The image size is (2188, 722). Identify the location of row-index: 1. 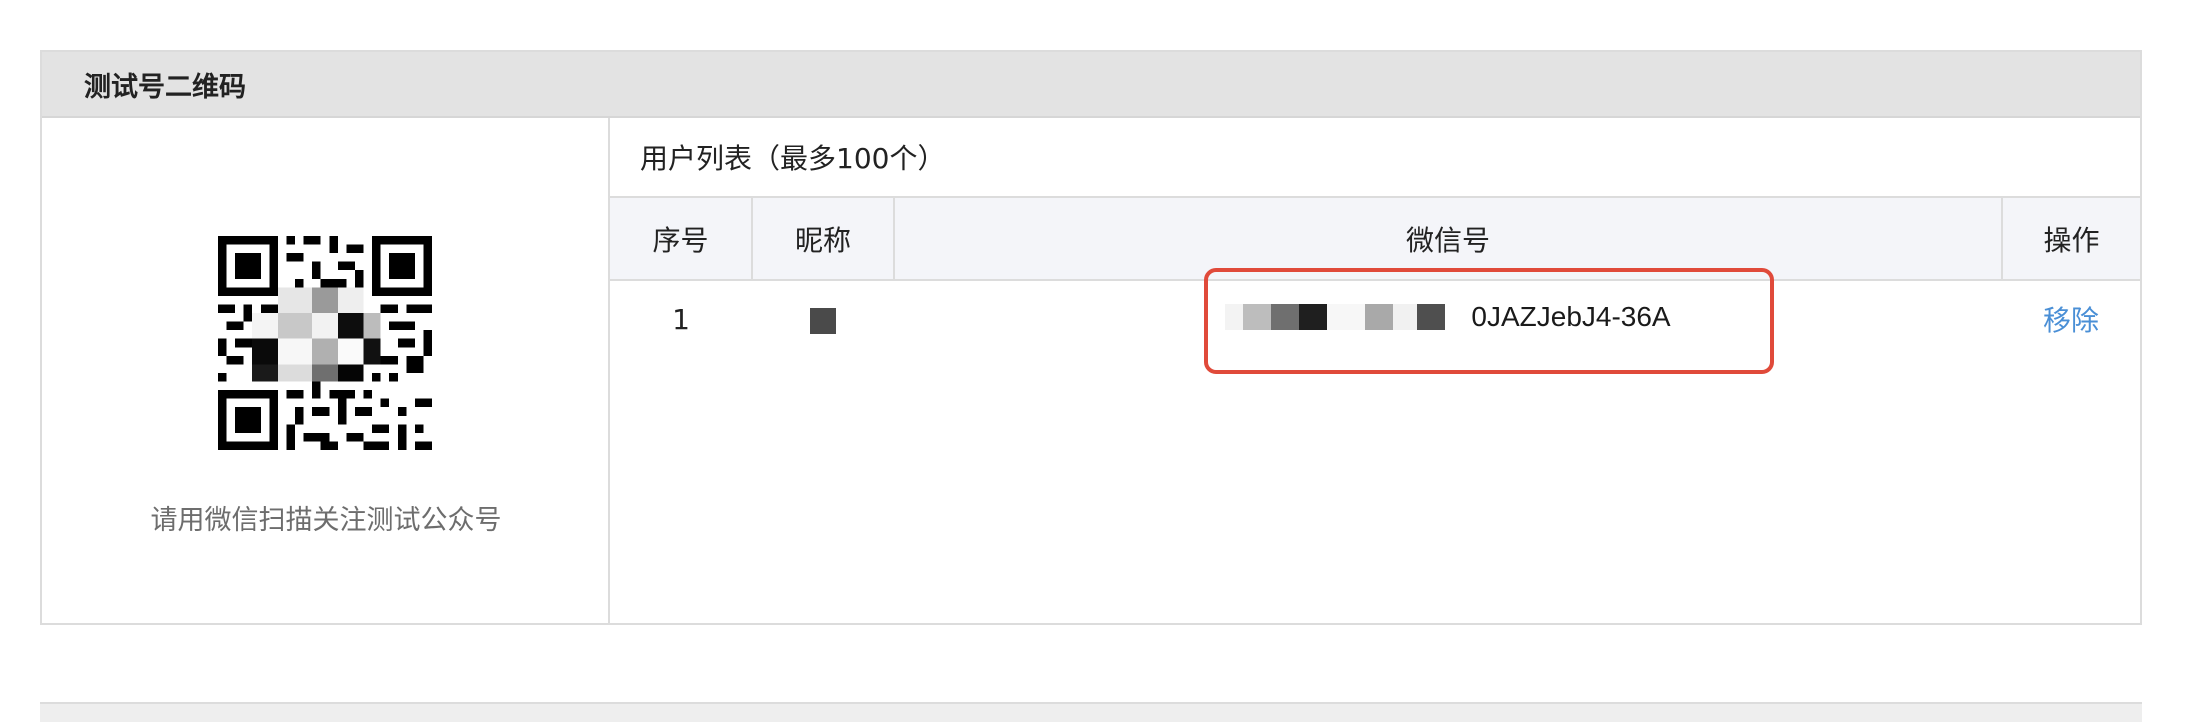
(681, 319).